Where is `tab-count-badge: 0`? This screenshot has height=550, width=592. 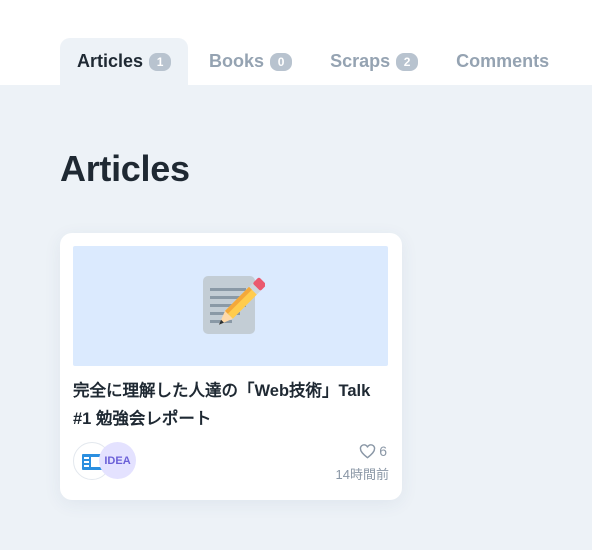 tab-count-badge: 0 is located at coordinates (281, 61).